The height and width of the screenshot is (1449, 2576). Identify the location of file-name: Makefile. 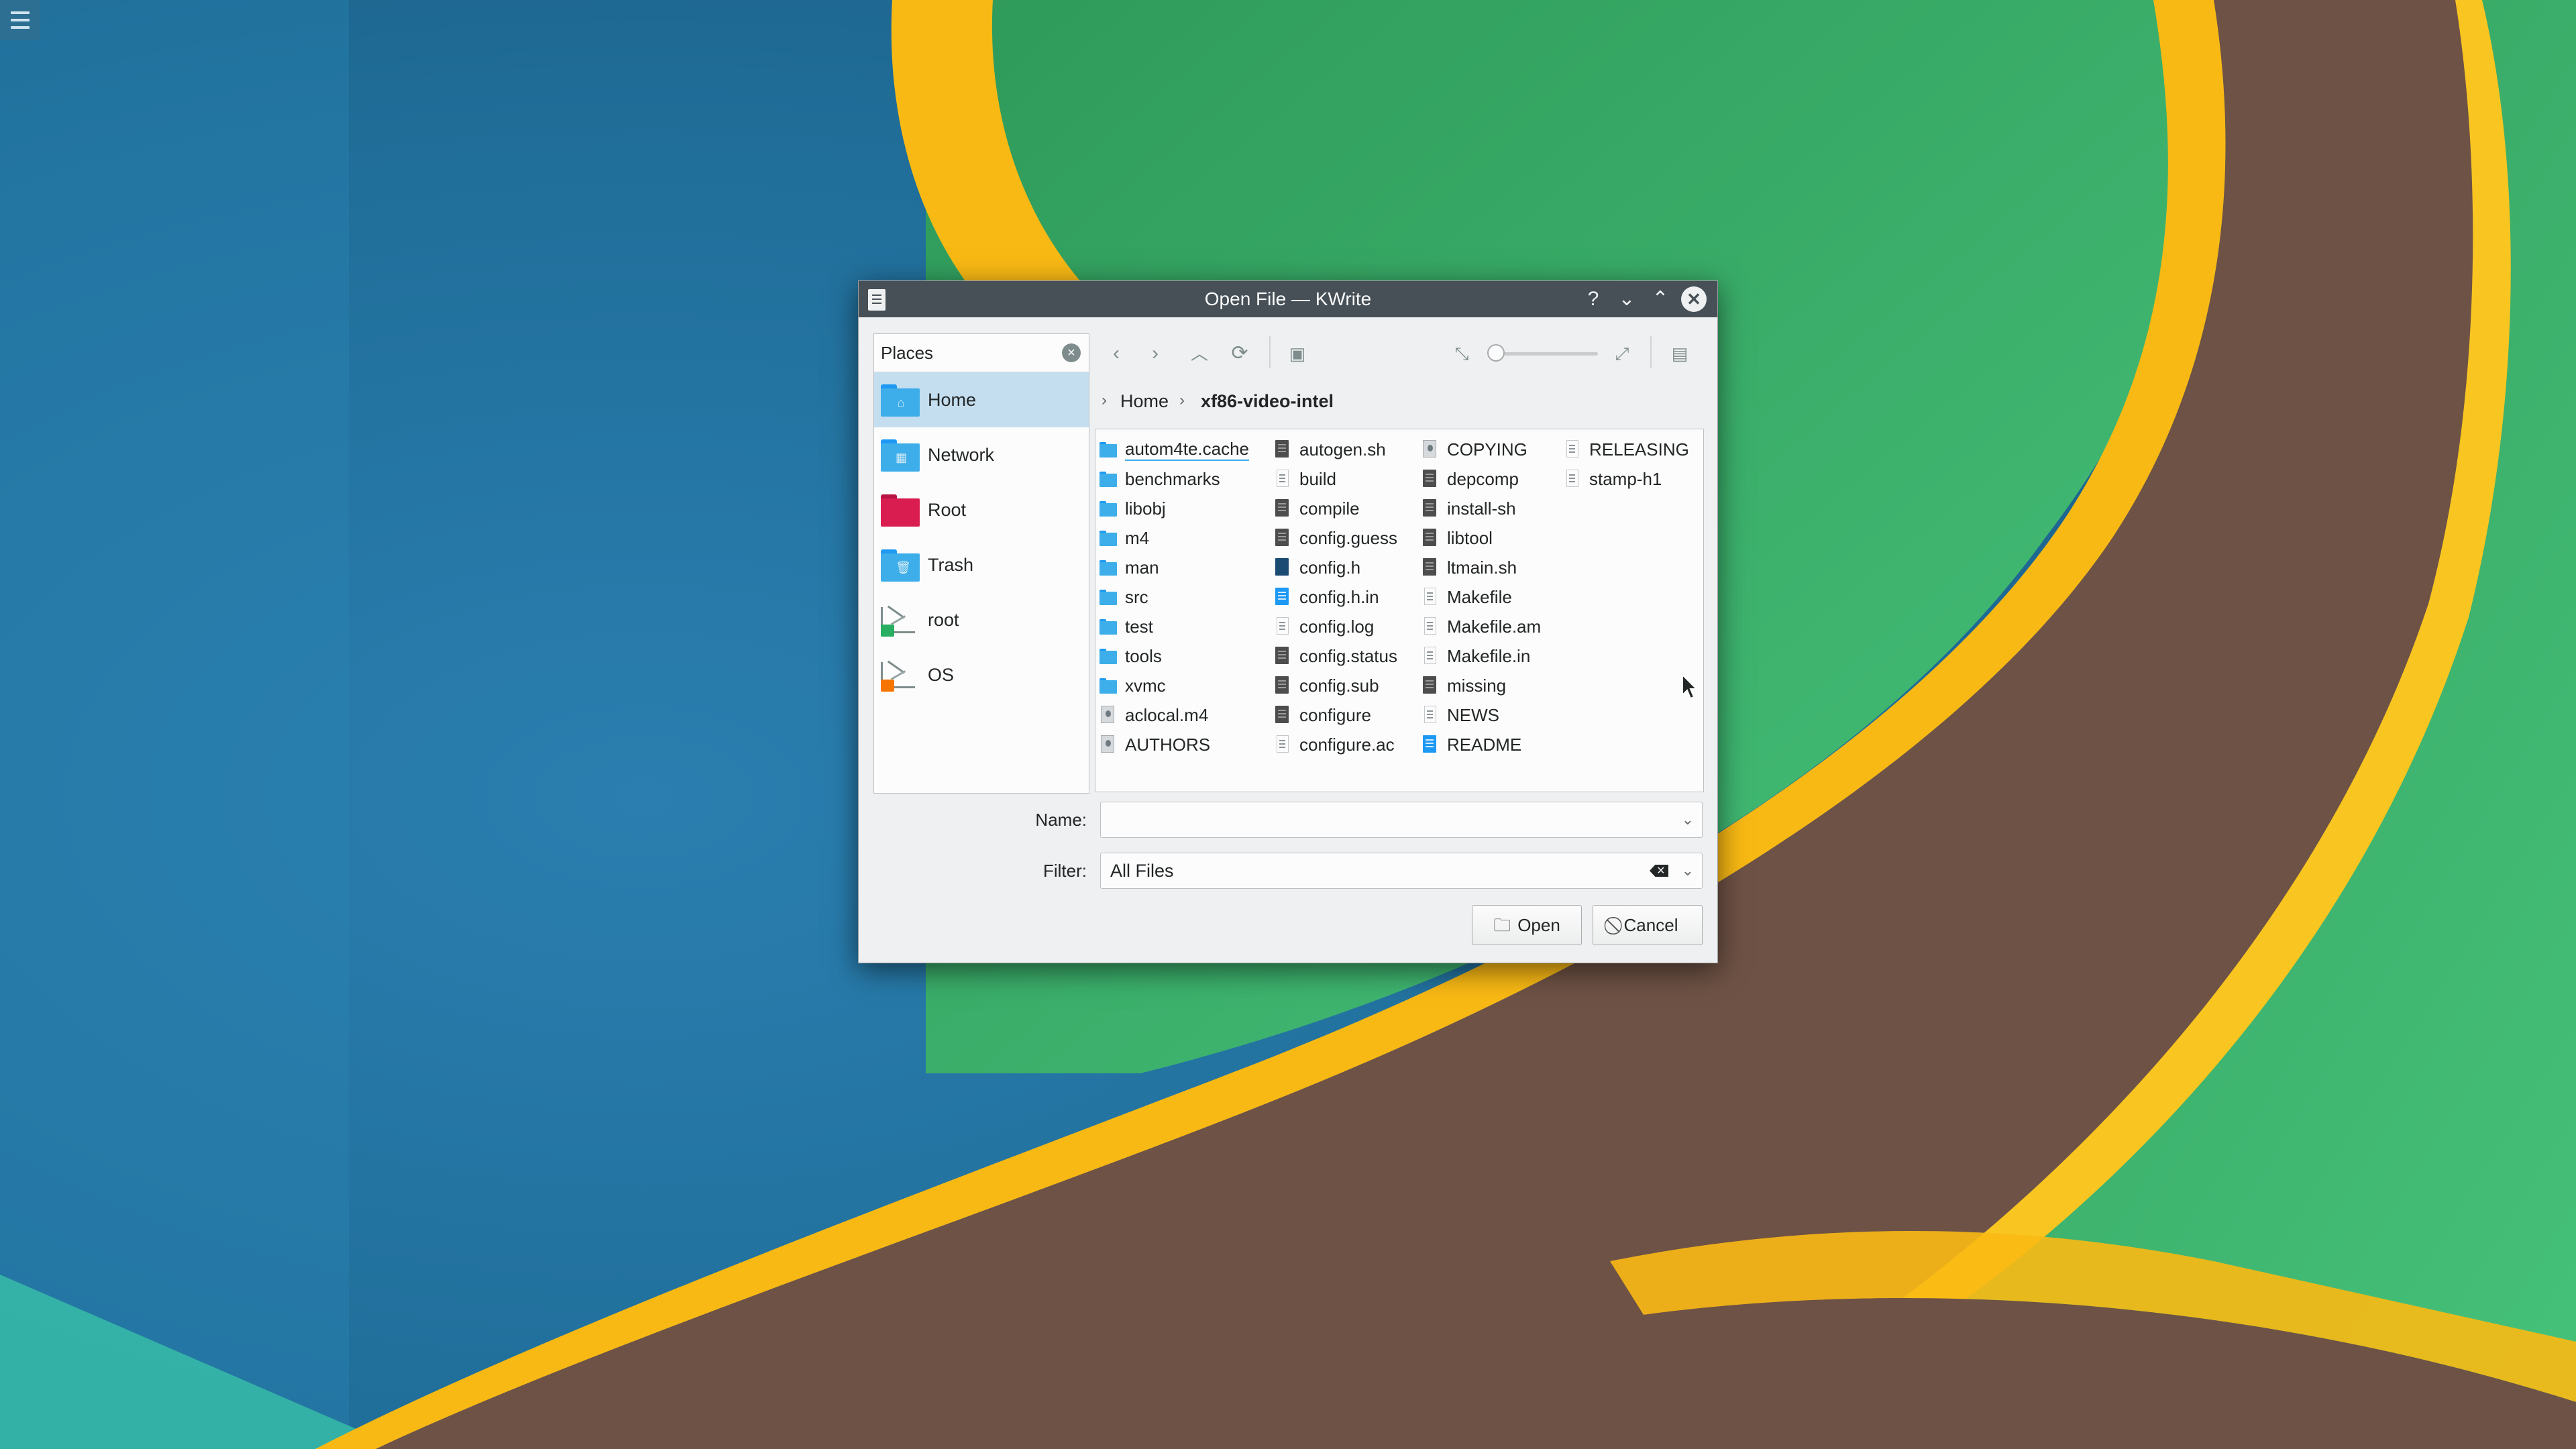
(1479, 596).